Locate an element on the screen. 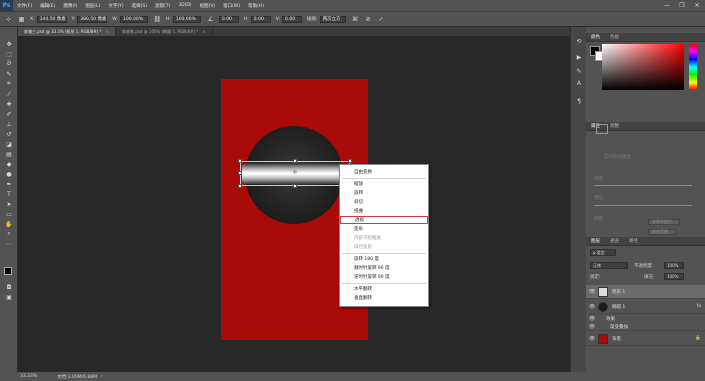 This screenshot has height=381, width=705. menu-layer: 图层(L) is located at coordinates (92, 6).